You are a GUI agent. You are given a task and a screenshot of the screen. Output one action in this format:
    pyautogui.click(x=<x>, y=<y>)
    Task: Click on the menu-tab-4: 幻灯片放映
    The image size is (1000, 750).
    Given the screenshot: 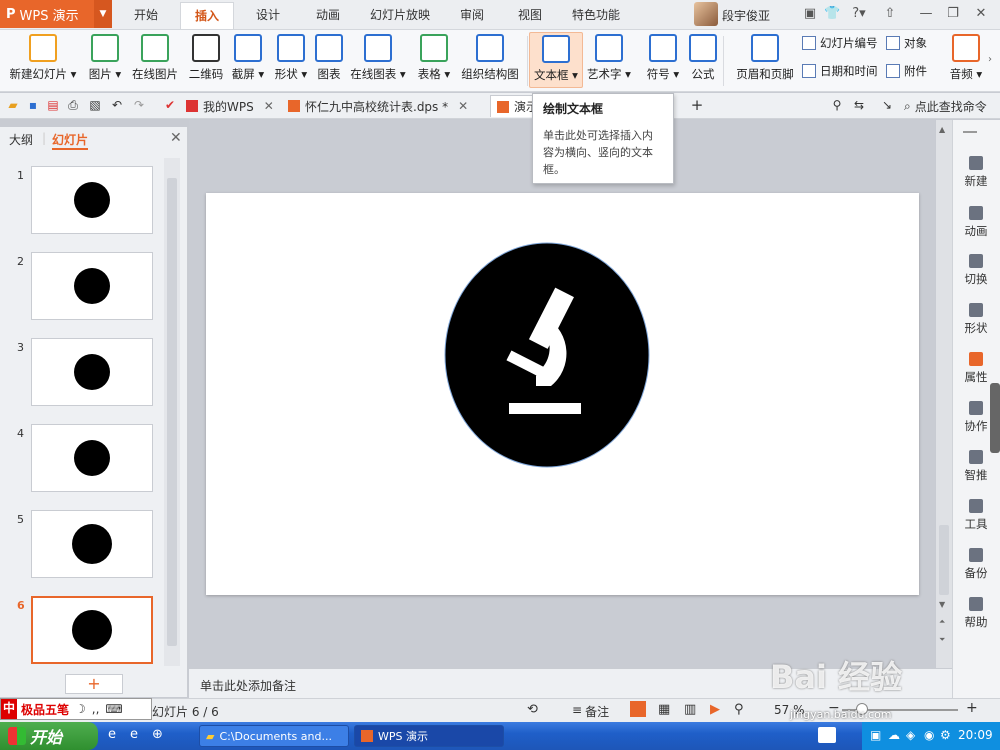 What is the action you would take?
    pyautogui.click(x=400, y=15)
    